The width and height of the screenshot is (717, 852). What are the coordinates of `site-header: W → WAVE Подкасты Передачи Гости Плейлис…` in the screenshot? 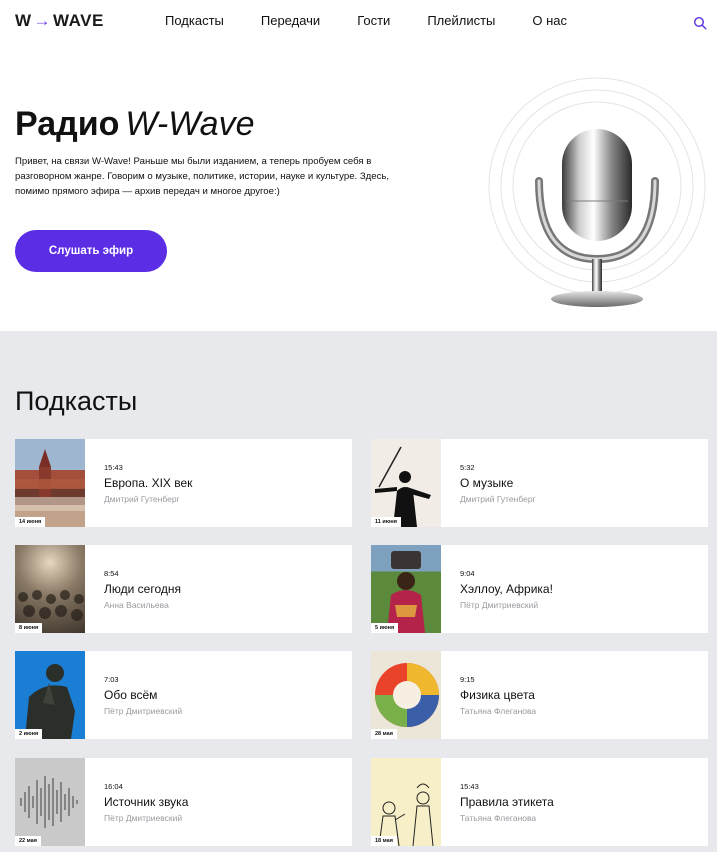 It's located at (358, 22).